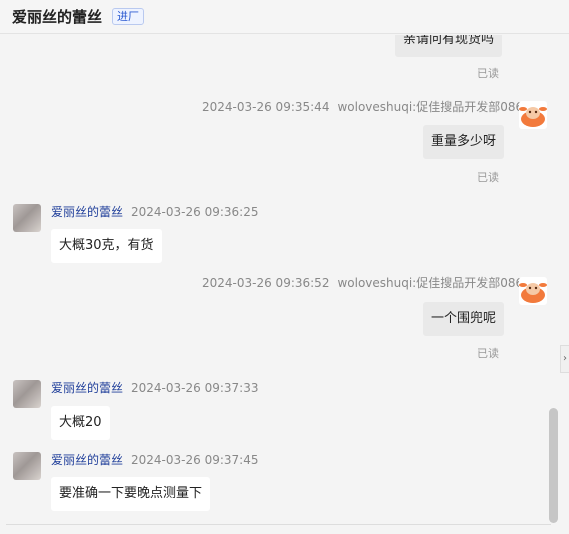 Image resolution: width=569 pixels, height=534 pixels. Describe the element at coordinates (553, 465) in the screenshot. I see `scrollbar-thumb` at that location.